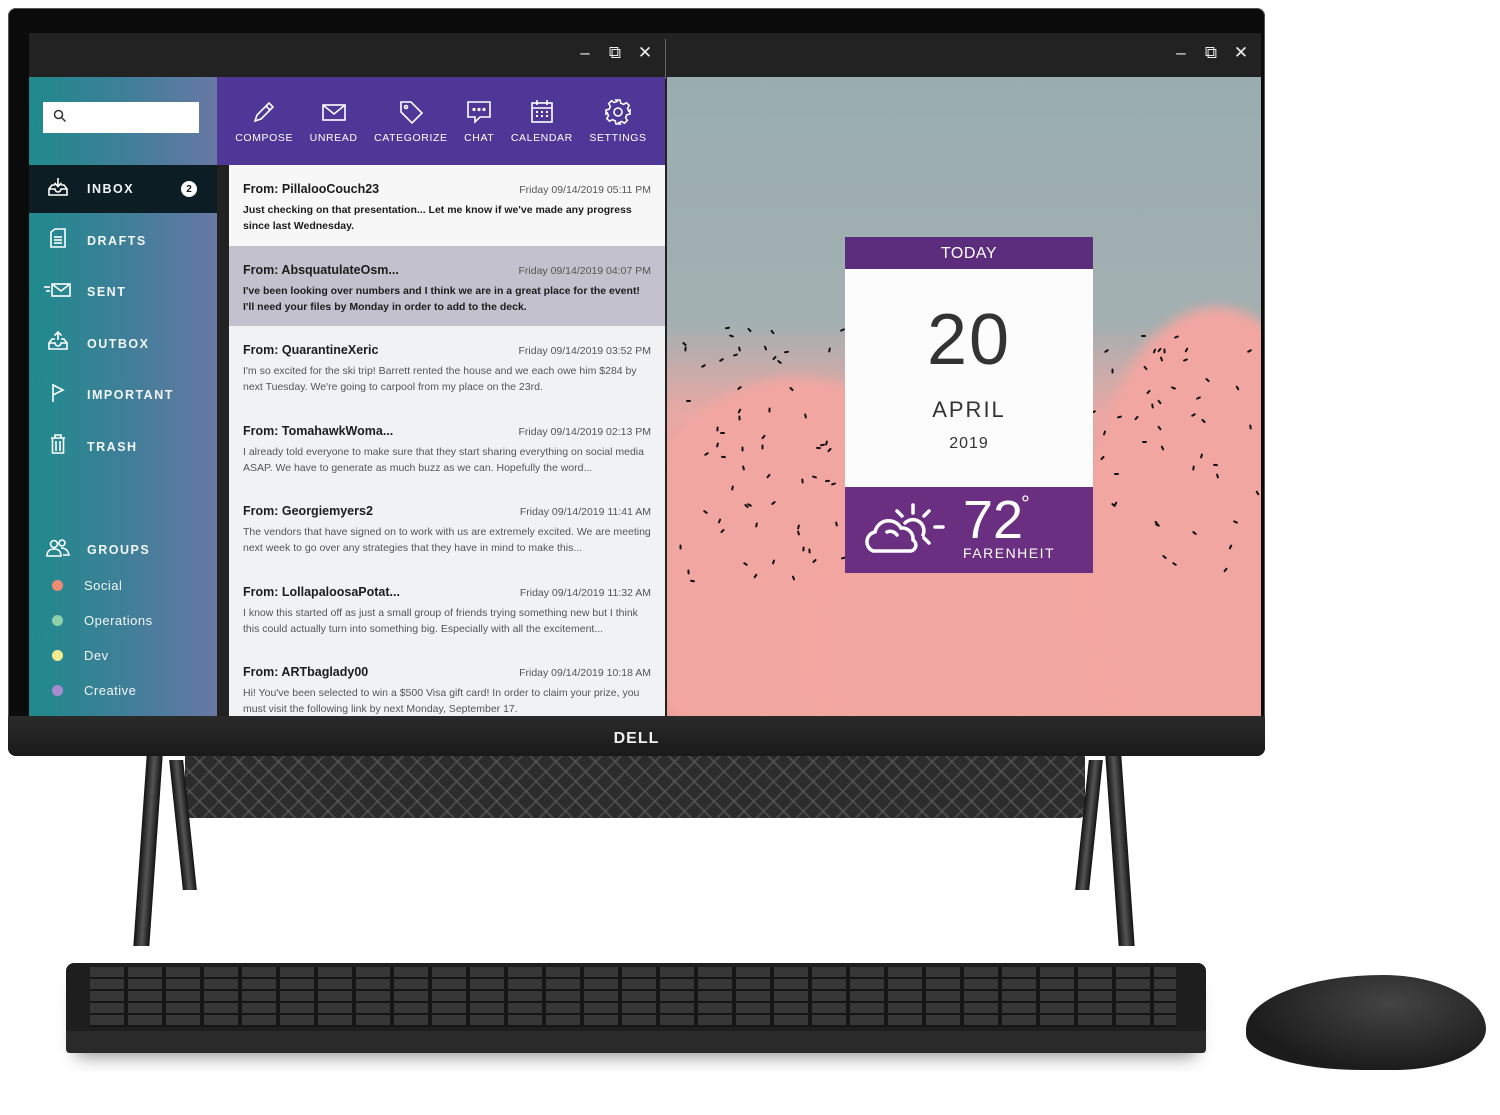 This screenshot has width=1500, height=1115. I want to click on group-item-operations: Operations, so click(123, 620).